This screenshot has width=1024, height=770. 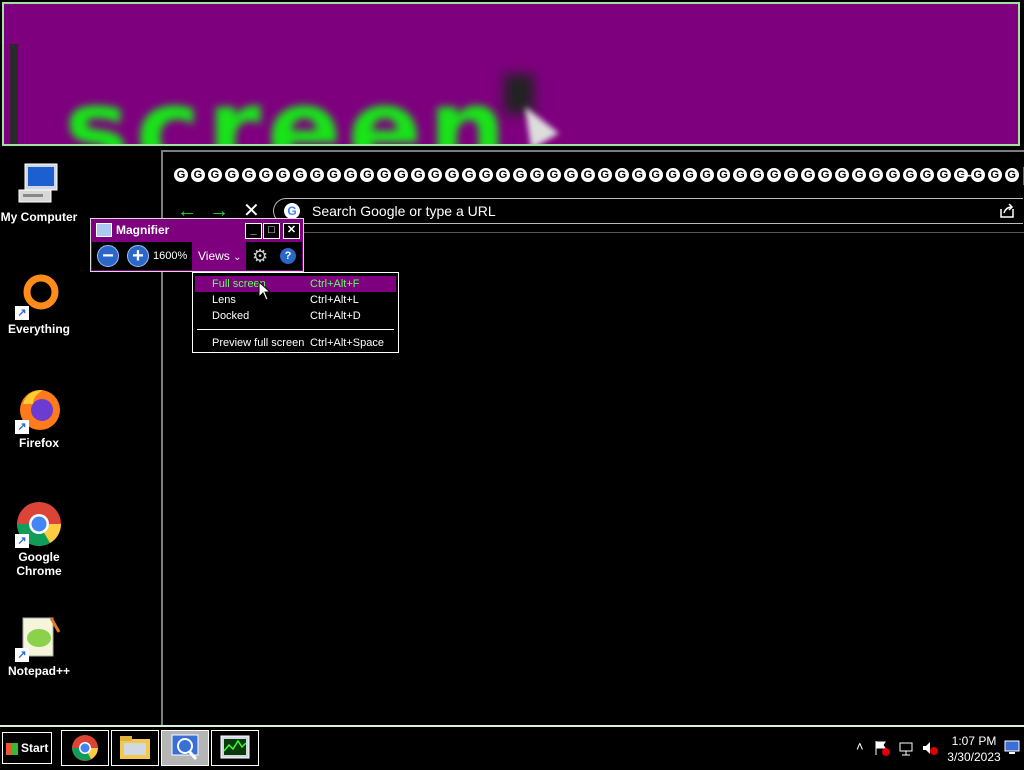 What do you see at coordinates (648, 211) in the screenshot?
I see `omnibox: G Search Google or type a URL` at bounding box center [648, 211].